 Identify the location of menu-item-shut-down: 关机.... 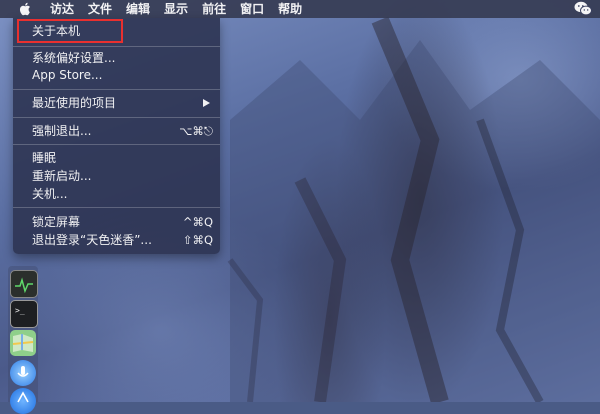
(116, 194).